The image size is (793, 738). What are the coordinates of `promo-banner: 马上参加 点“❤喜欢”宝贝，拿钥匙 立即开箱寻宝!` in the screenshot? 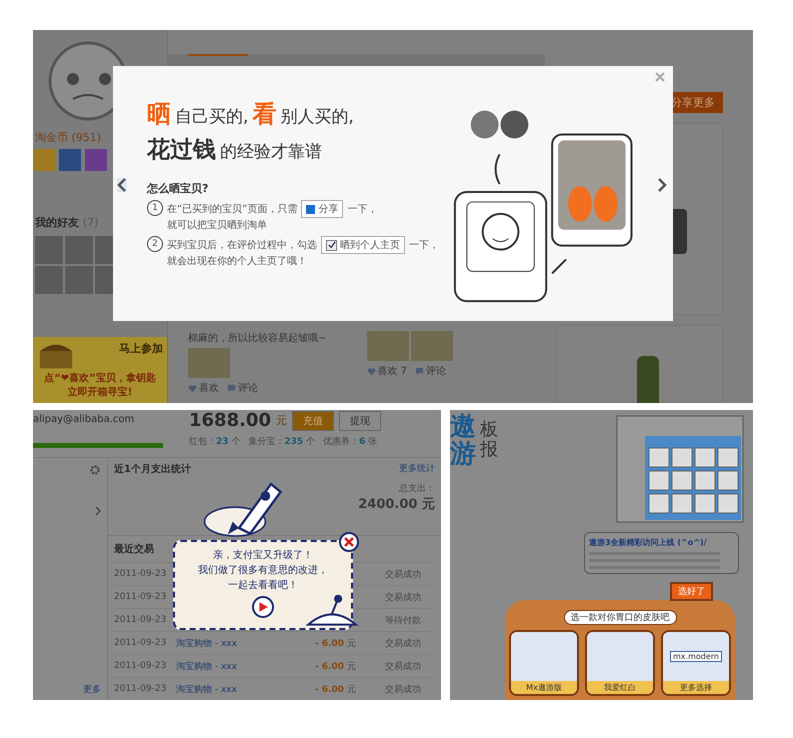 It's located at (100, 370).